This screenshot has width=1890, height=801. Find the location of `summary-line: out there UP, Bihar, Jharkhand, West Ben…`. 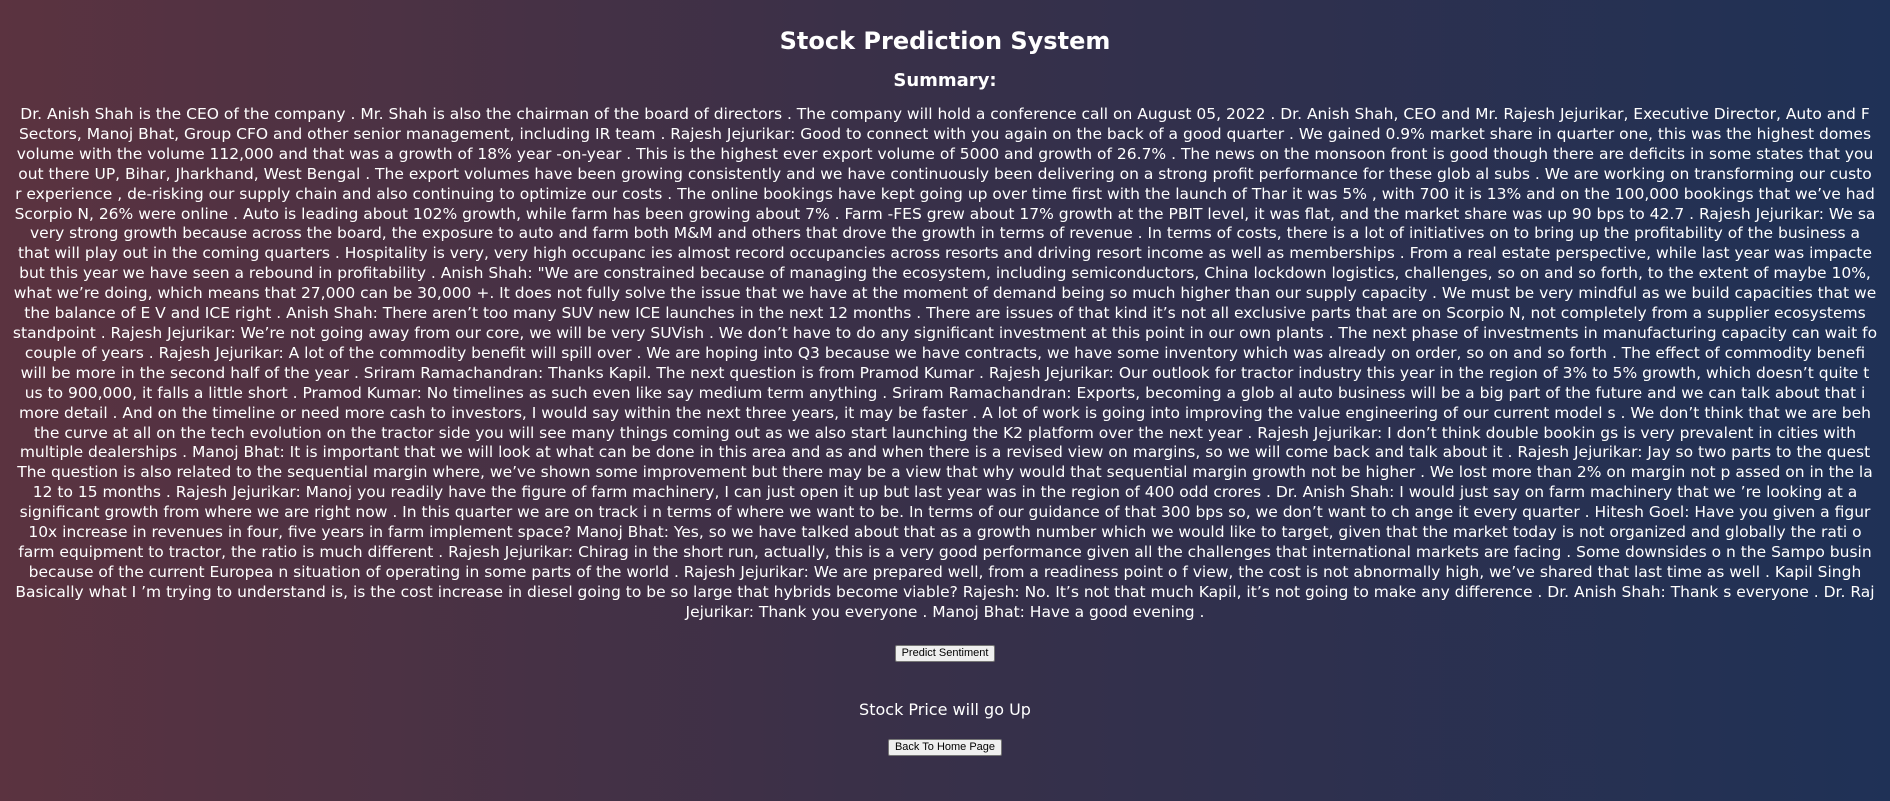

summary-line: out there UP, Bihar, Jharkhand, West Ben… is located at coordinates (945, 173).